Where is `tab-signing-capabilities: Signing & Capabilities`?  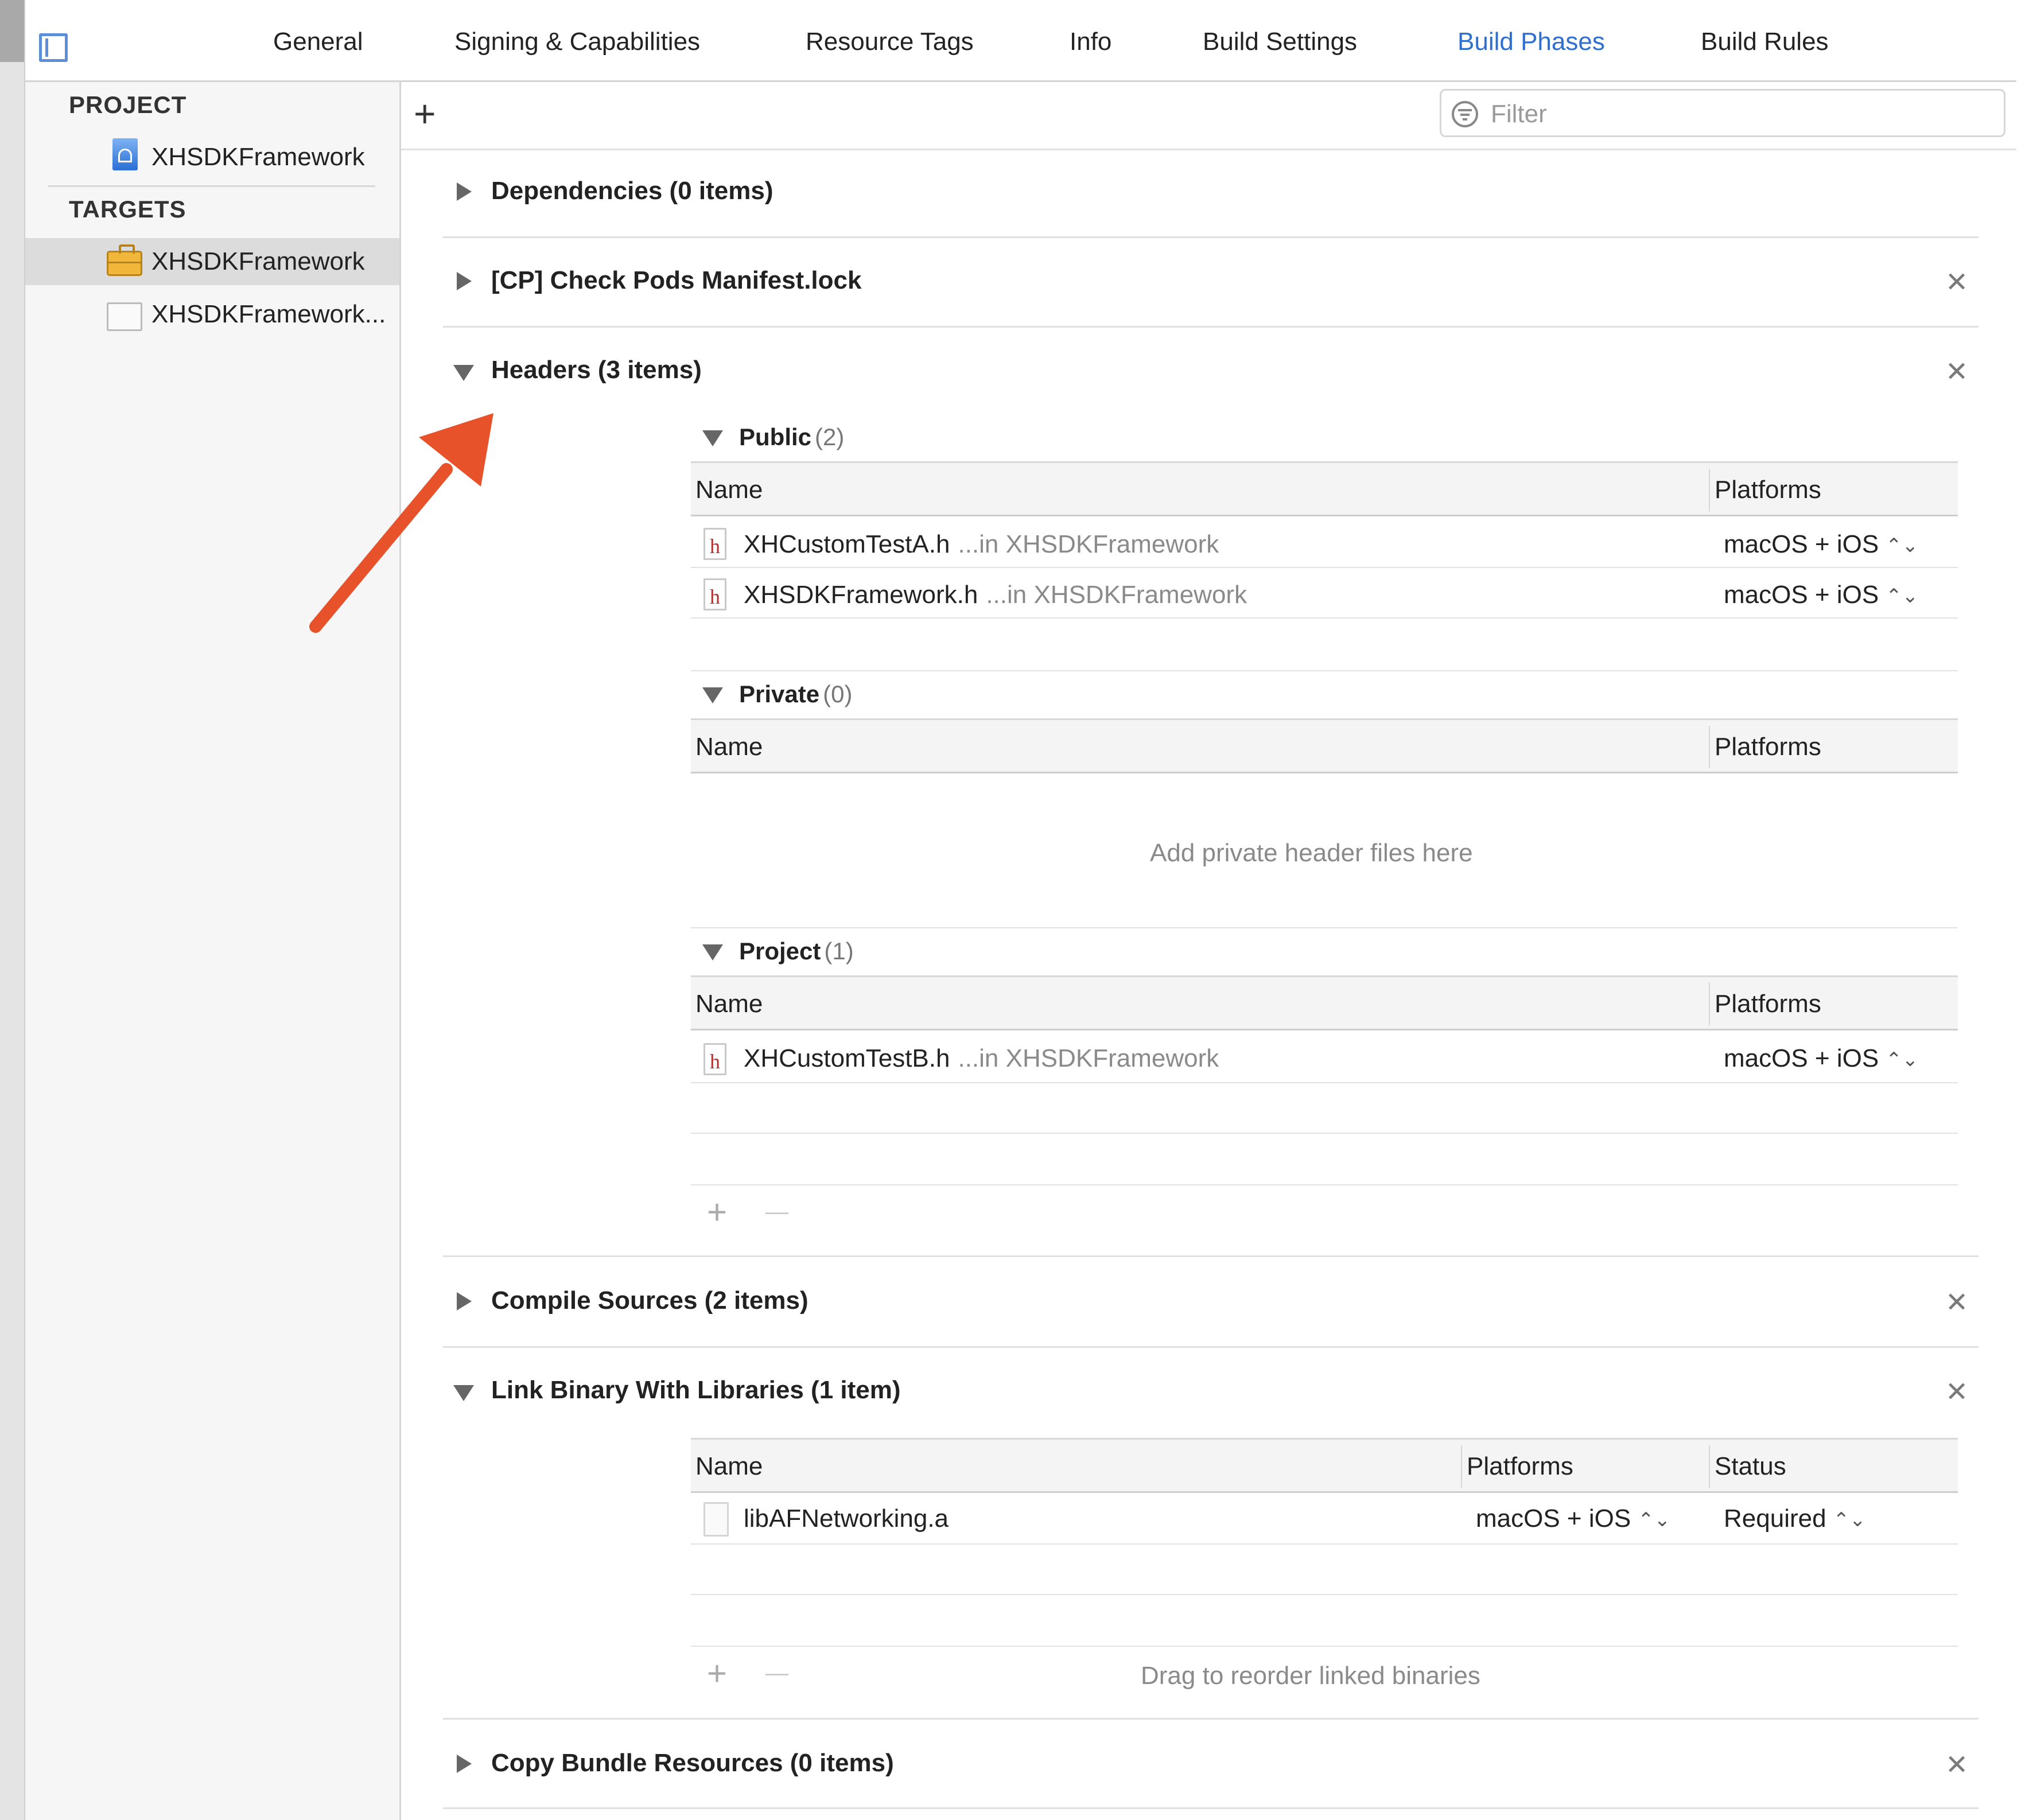
tab-signing-capabilities: Signing & Capabilities is located at coordinates (577, 42).